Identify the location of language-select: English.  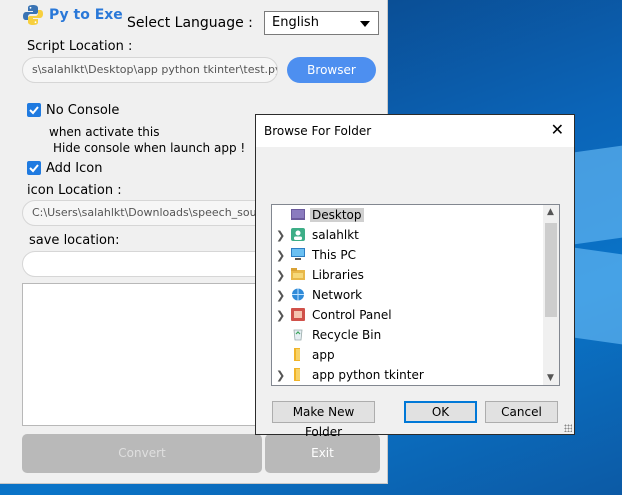
(321, 23).